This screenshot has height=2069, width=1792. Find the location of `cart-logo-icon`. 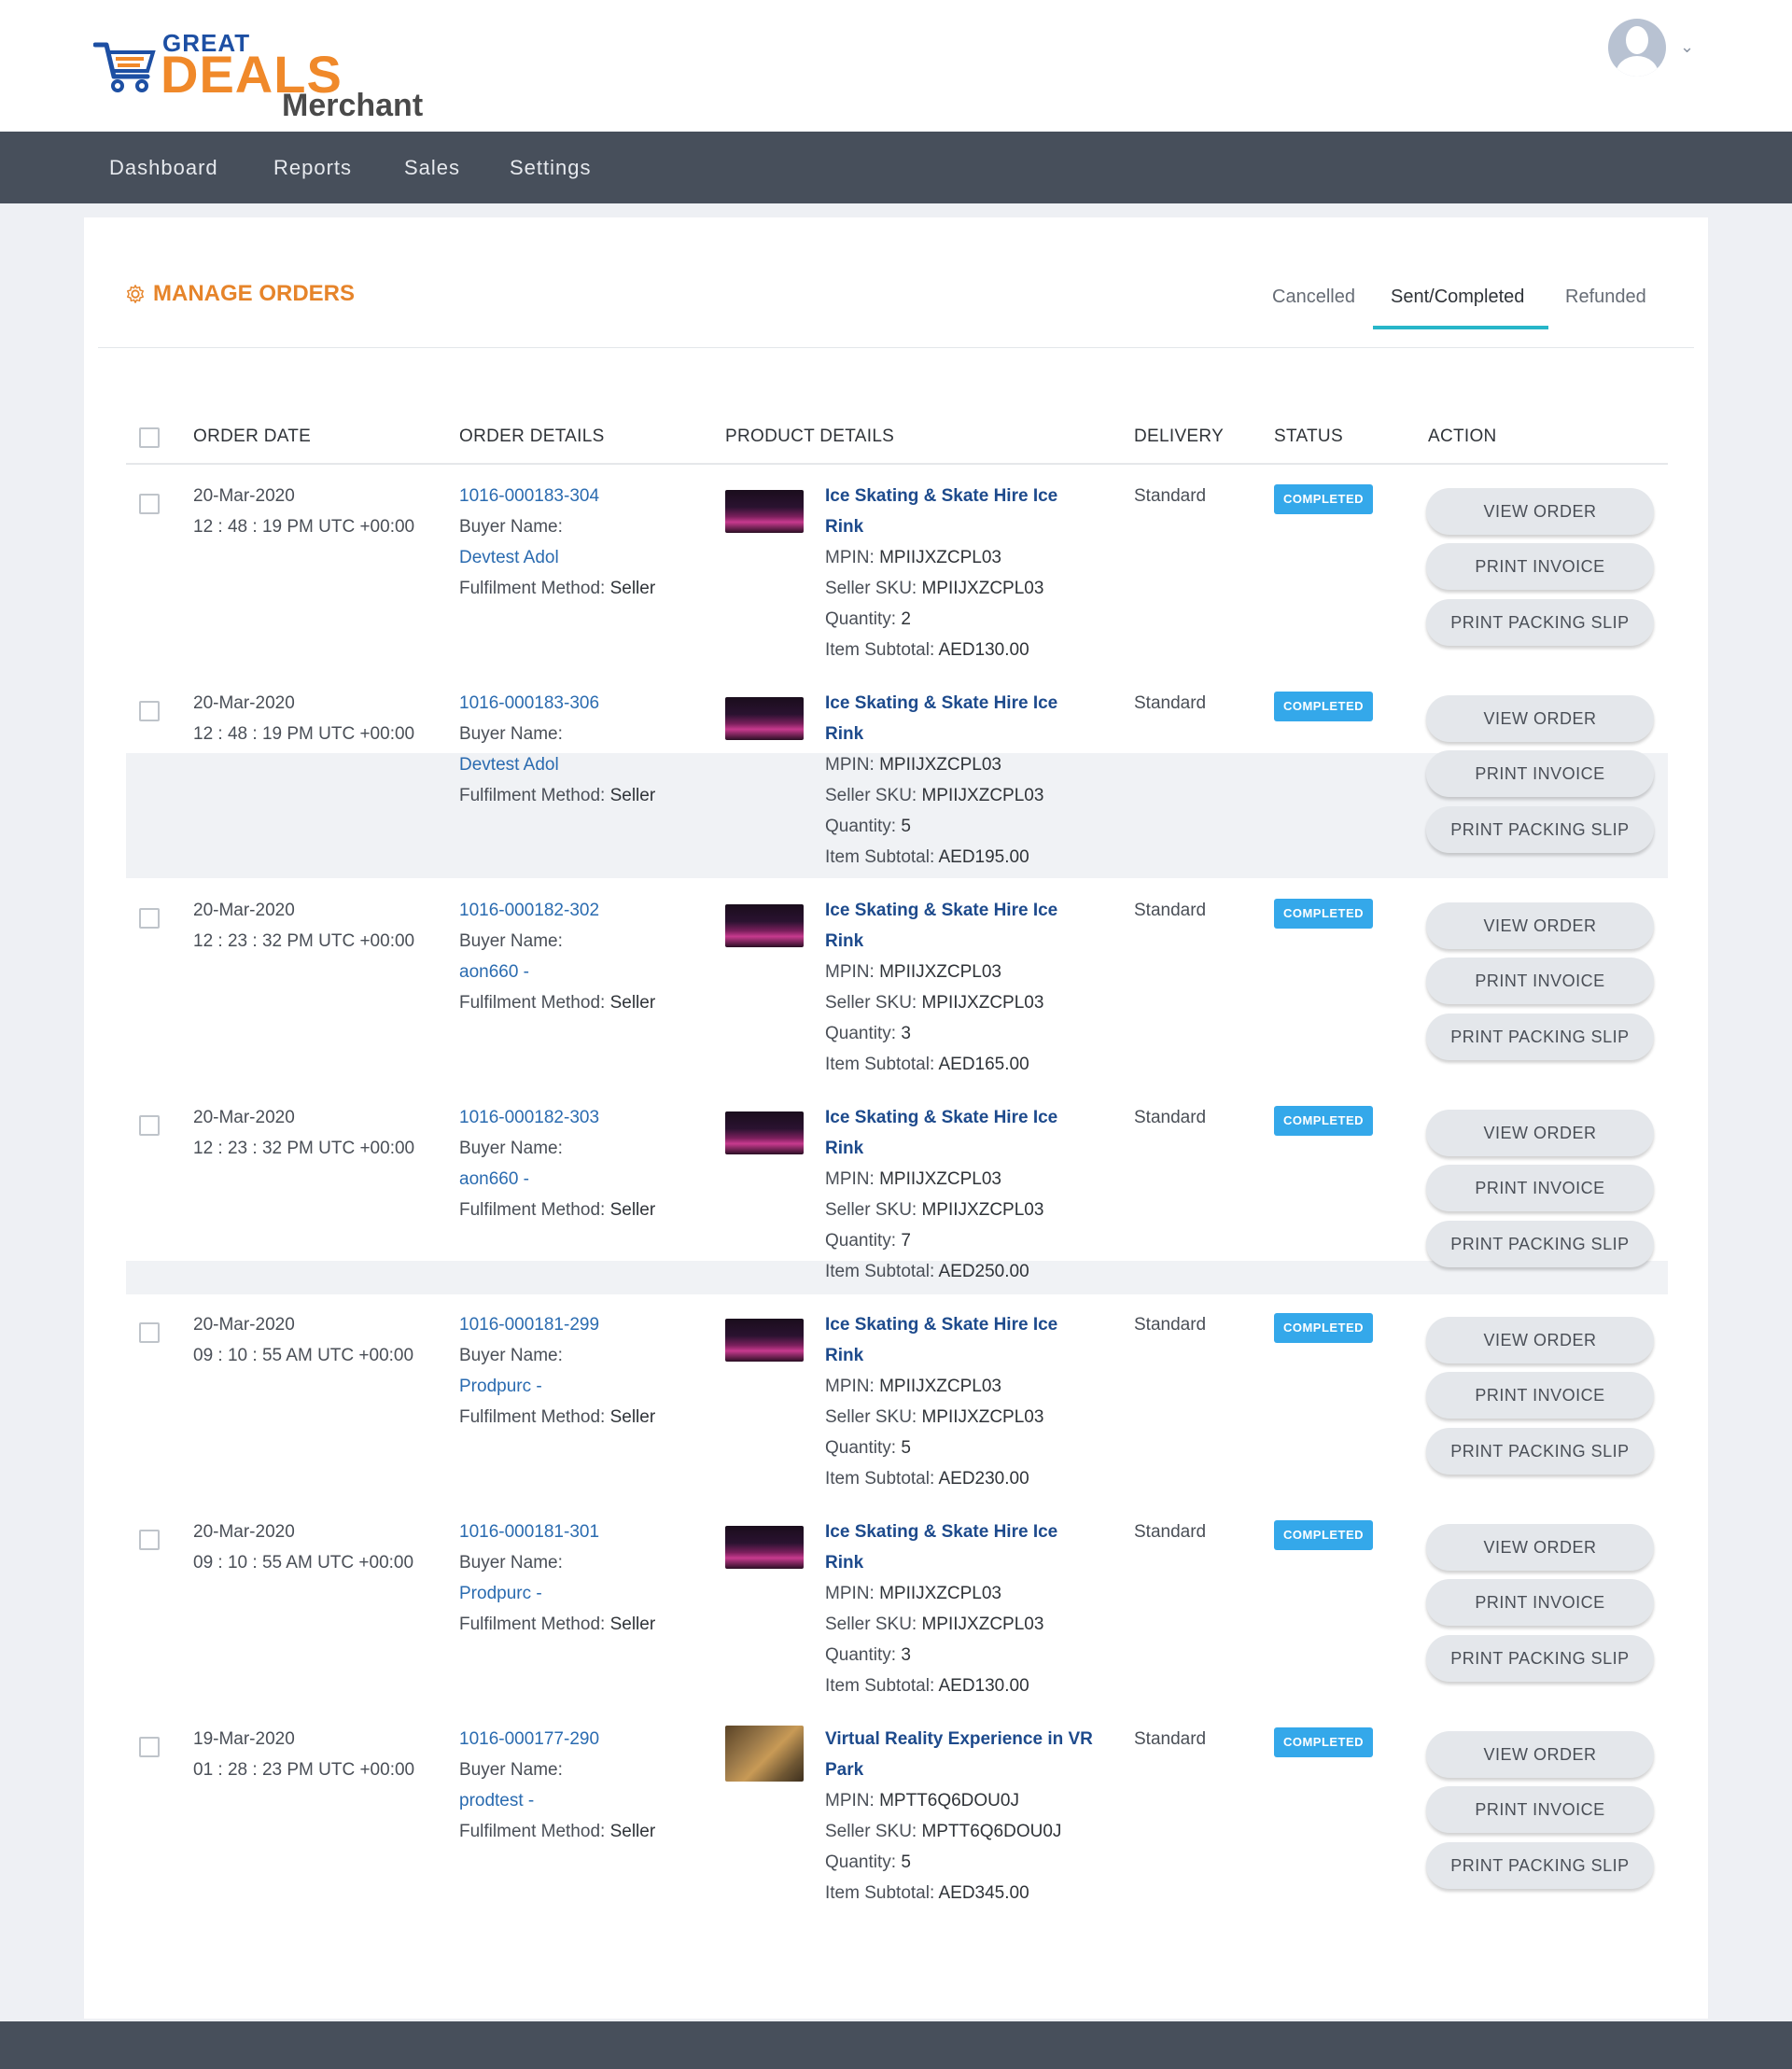

cart-logo-icon is located at coordinates (124, 67).